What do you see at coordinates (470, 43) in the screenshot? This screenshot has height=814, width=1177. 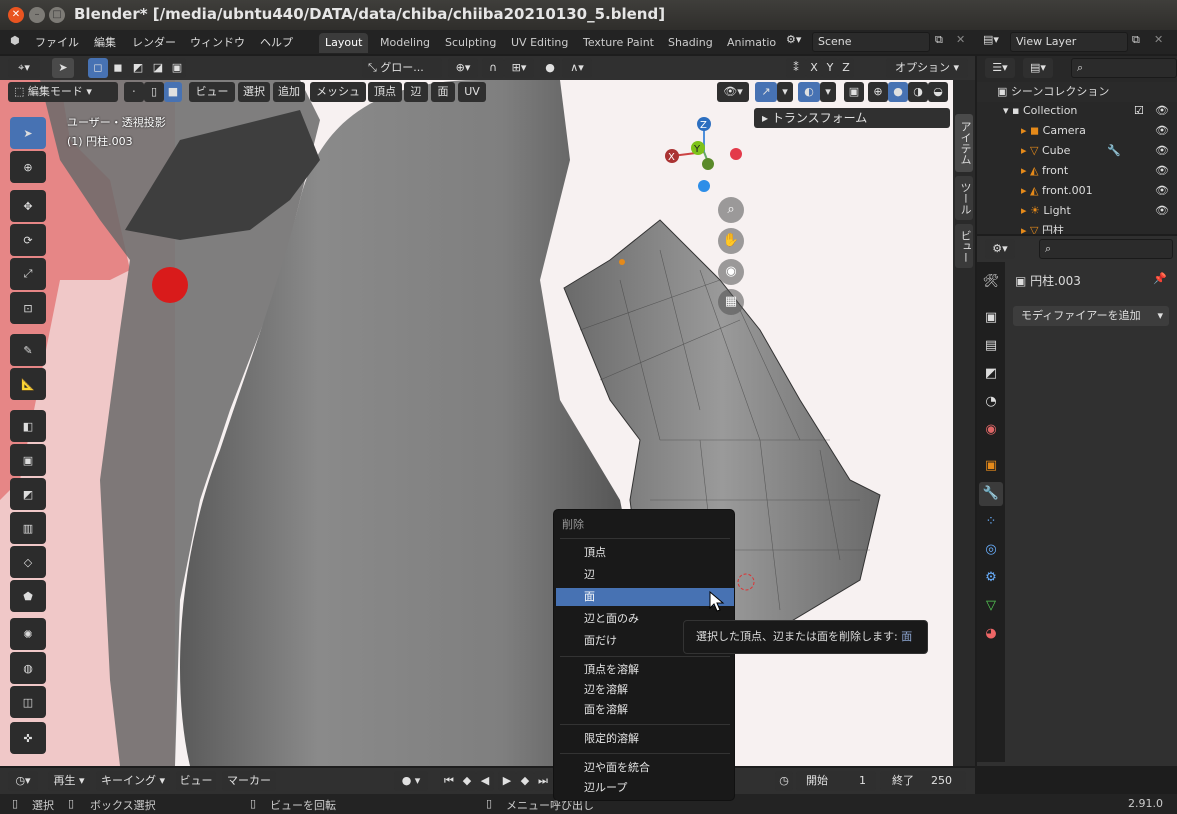 I see `tab-sculpting: Sculpting` at bounding box center [470, 43].